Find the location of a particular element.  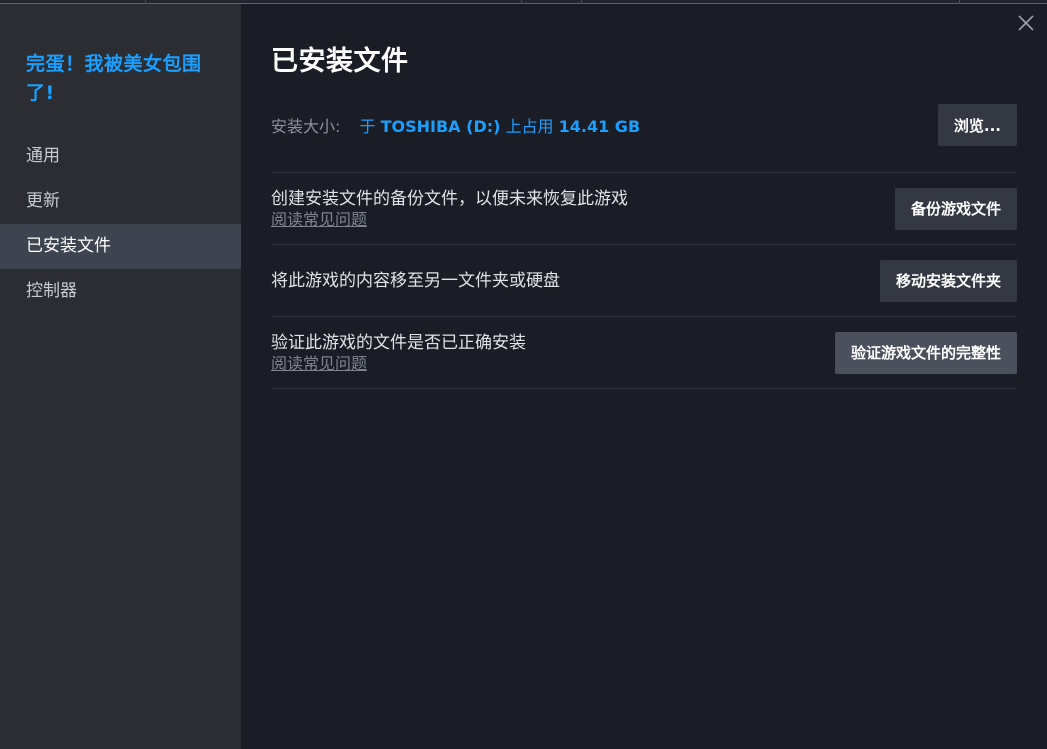

install-size-amount: 14.41 GB is located at coordinates (599, 126).